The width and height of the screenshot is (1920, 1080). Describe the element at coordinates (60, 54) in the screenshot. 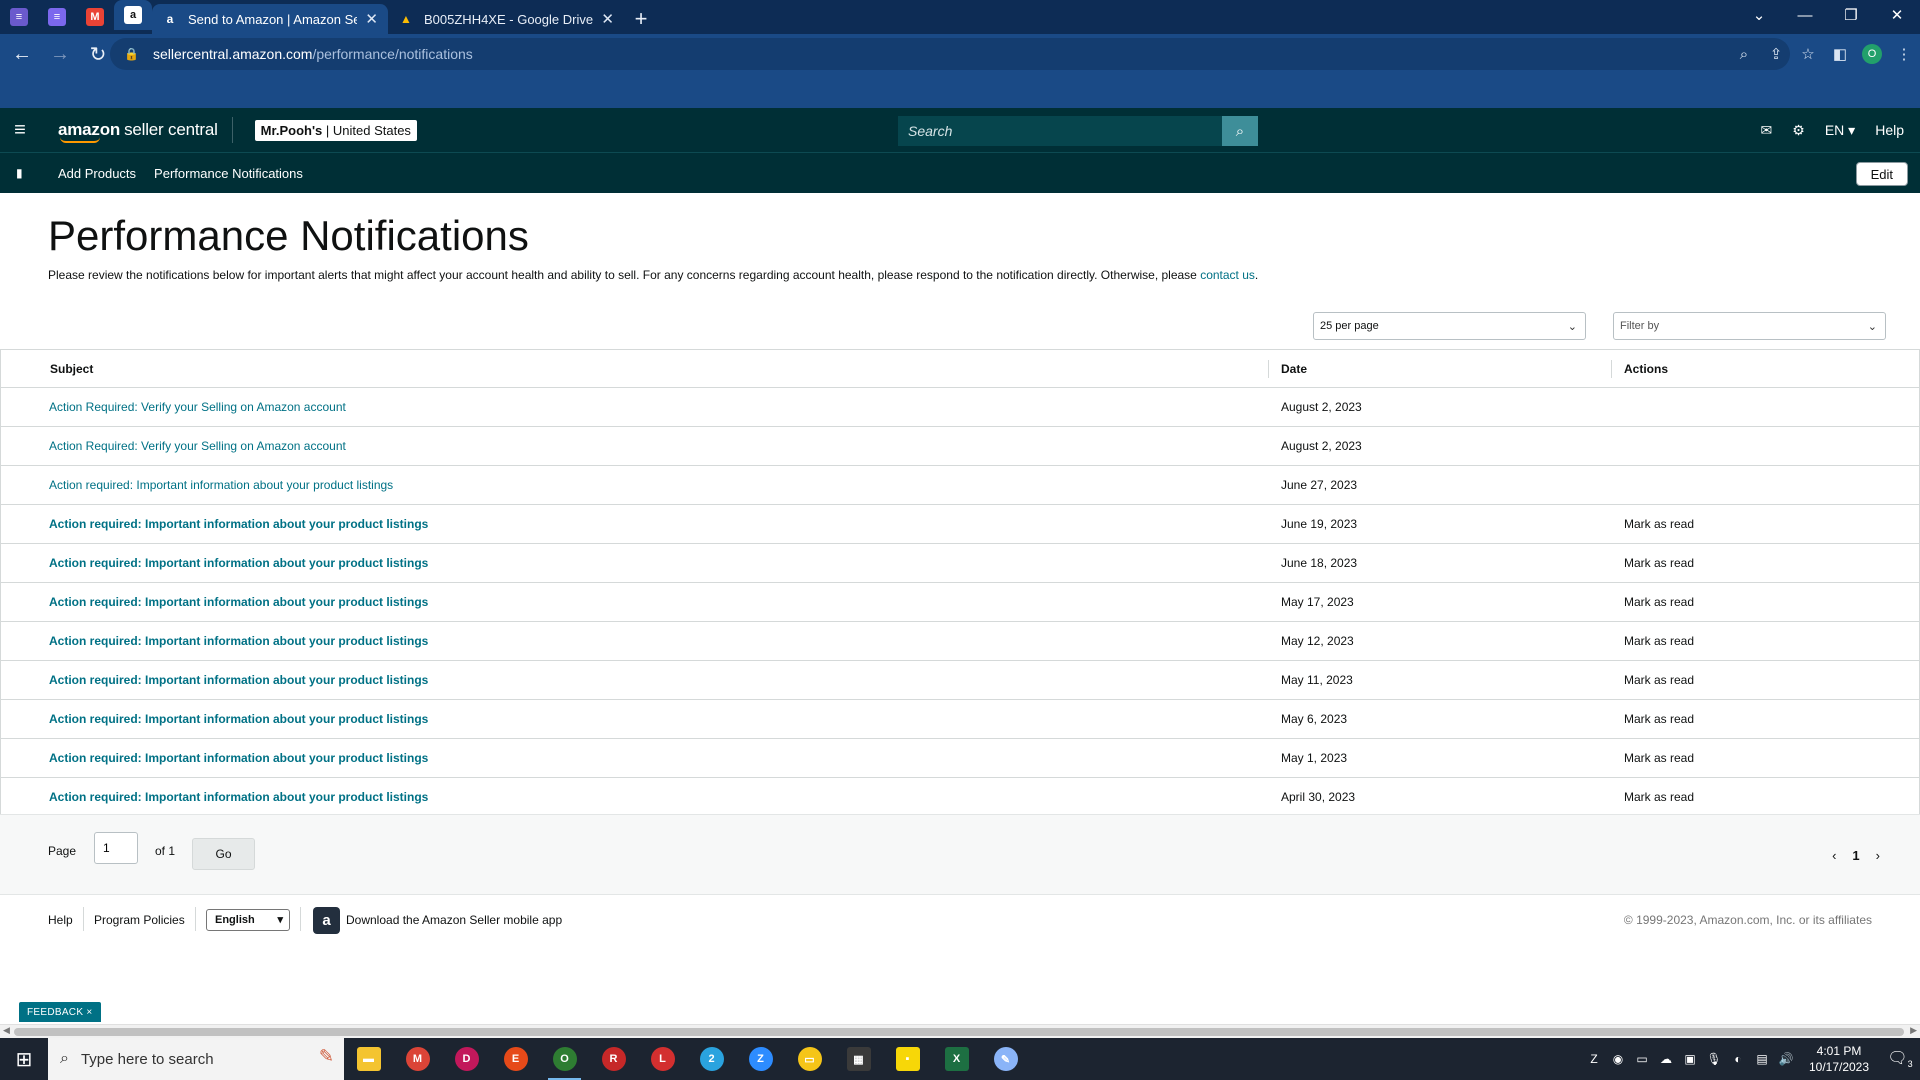

I see `forward-button: →` at that location.